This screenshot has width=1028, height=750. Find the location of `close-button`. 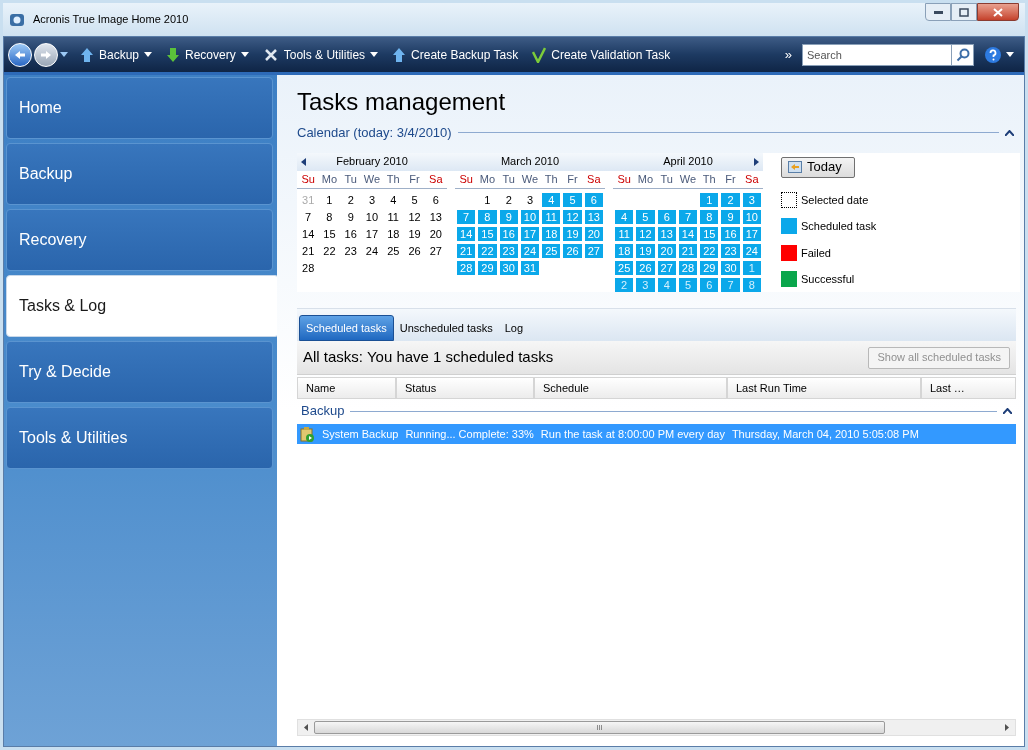

close-button is located at coordinates (998, 12).